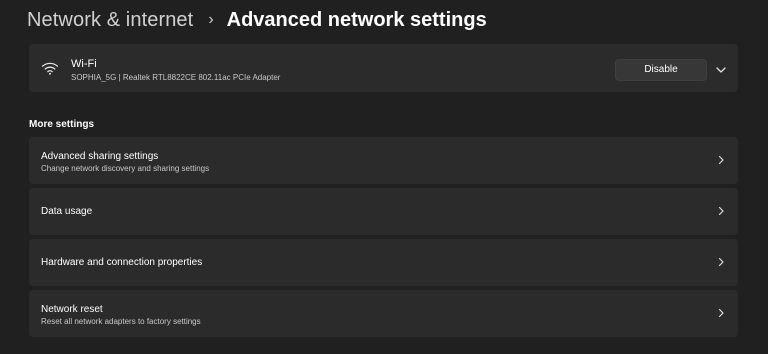  I want to click on section-header-more-settings: More settings, so click(62, 124).